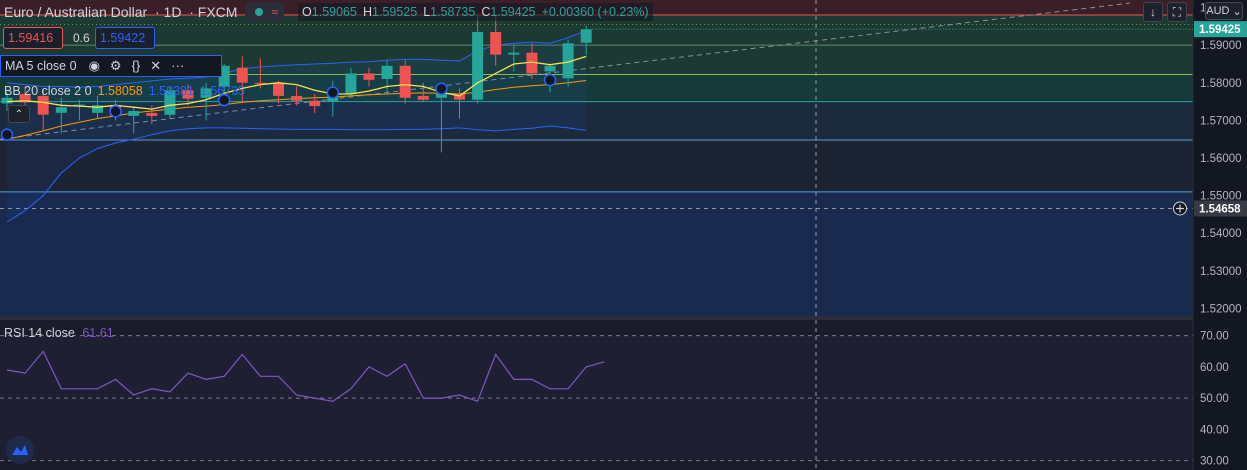  What do you see at coordinates (1220, 209) in the screenshot?
I see `crosshair-price-text: 1.54658` at bounding box center [1220, 209].